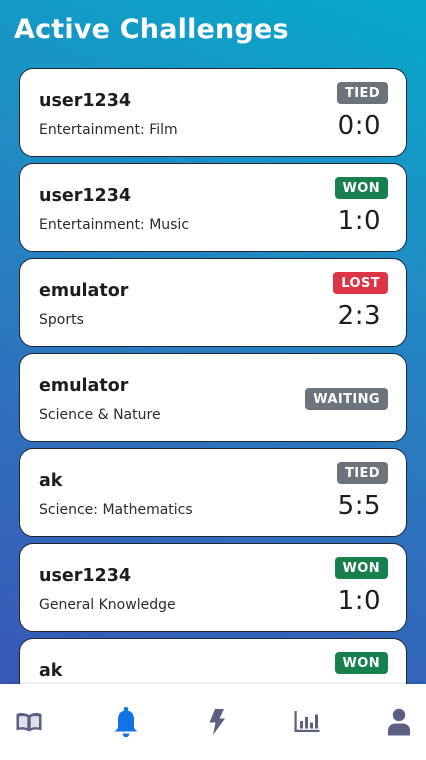  I want to click on book-icon, so click(29, 722).